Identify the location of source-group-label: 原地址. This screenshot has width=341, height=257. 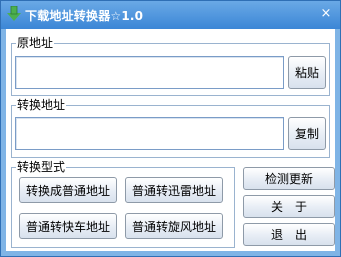
(35, 43).